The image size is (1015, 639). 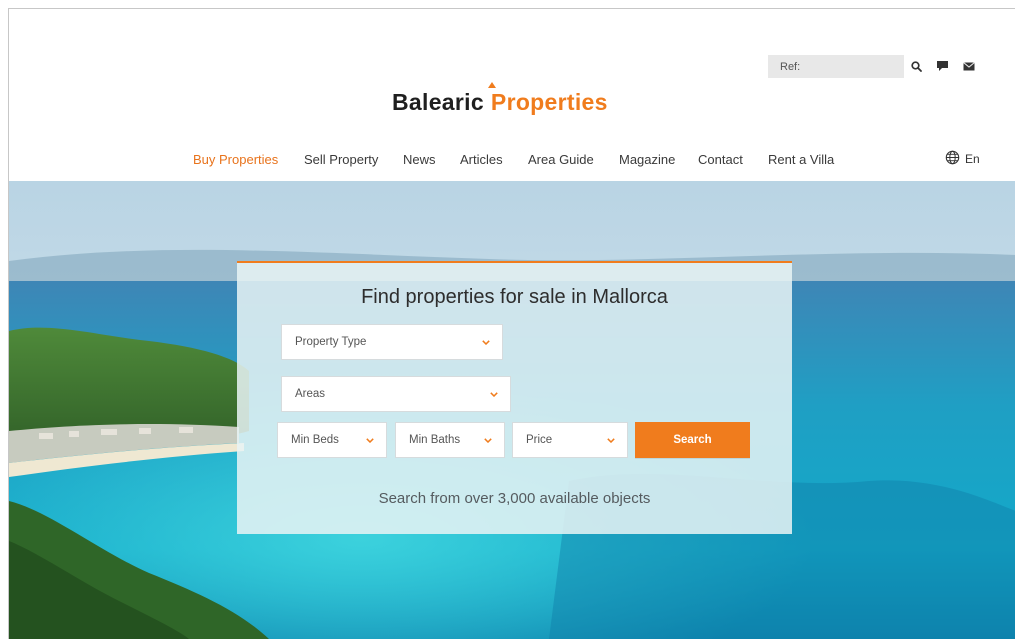 I want to click on min-baths-select: Min Baths, so click(x=450, y=440).